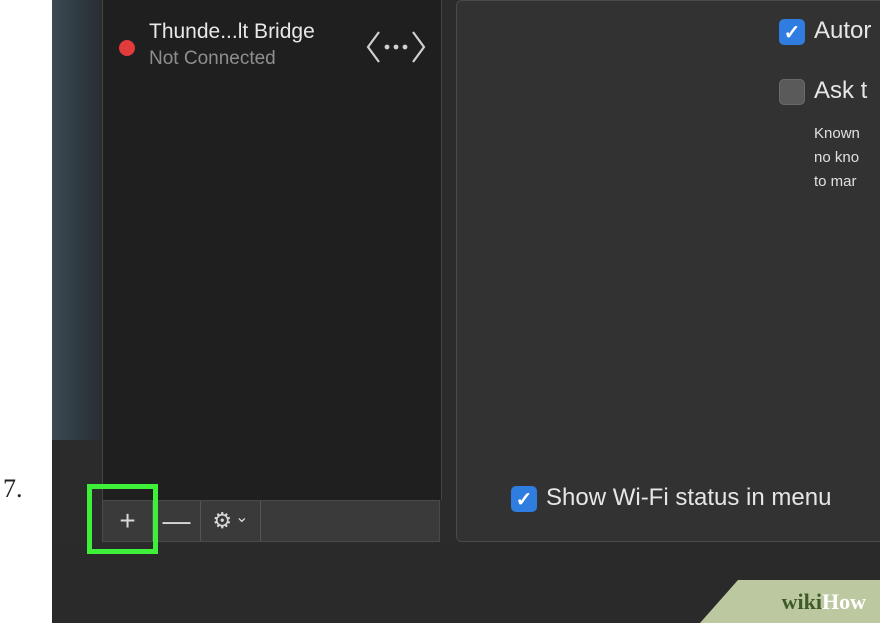 The image size is (880, 623). Describe the element at coordinates (242, 517) in the screenshot. I see `chevron-down-icon: ⌄` at that location.